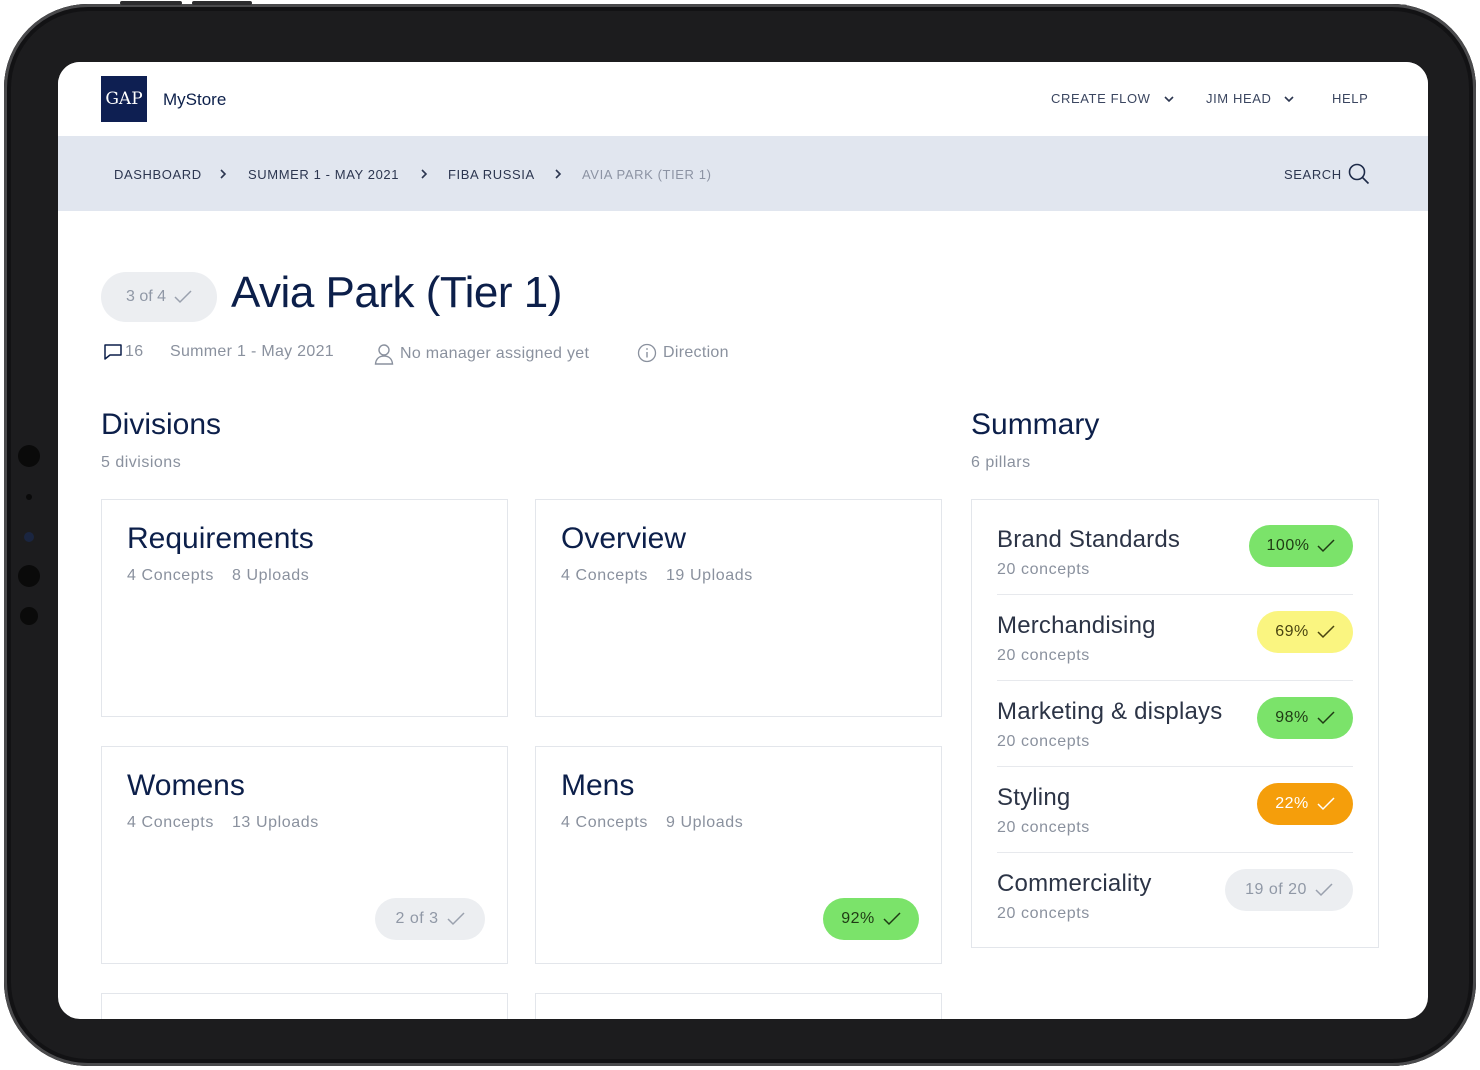 This screenshot has width=1480, height=1070. I want to click on breadcrumb-current: AVIA PARK (TIER 1), so click(647, 174).